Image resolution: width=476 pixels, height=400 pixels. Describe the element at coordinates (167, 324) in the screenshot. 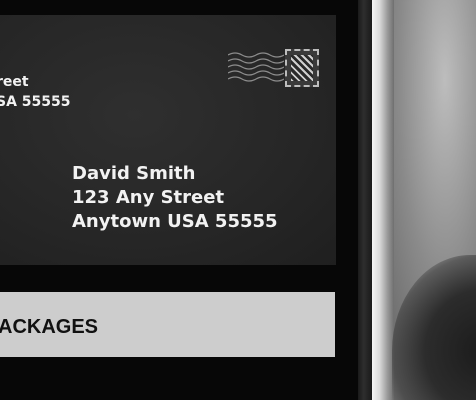

I see `service-bar: ACKAGES` at that location.